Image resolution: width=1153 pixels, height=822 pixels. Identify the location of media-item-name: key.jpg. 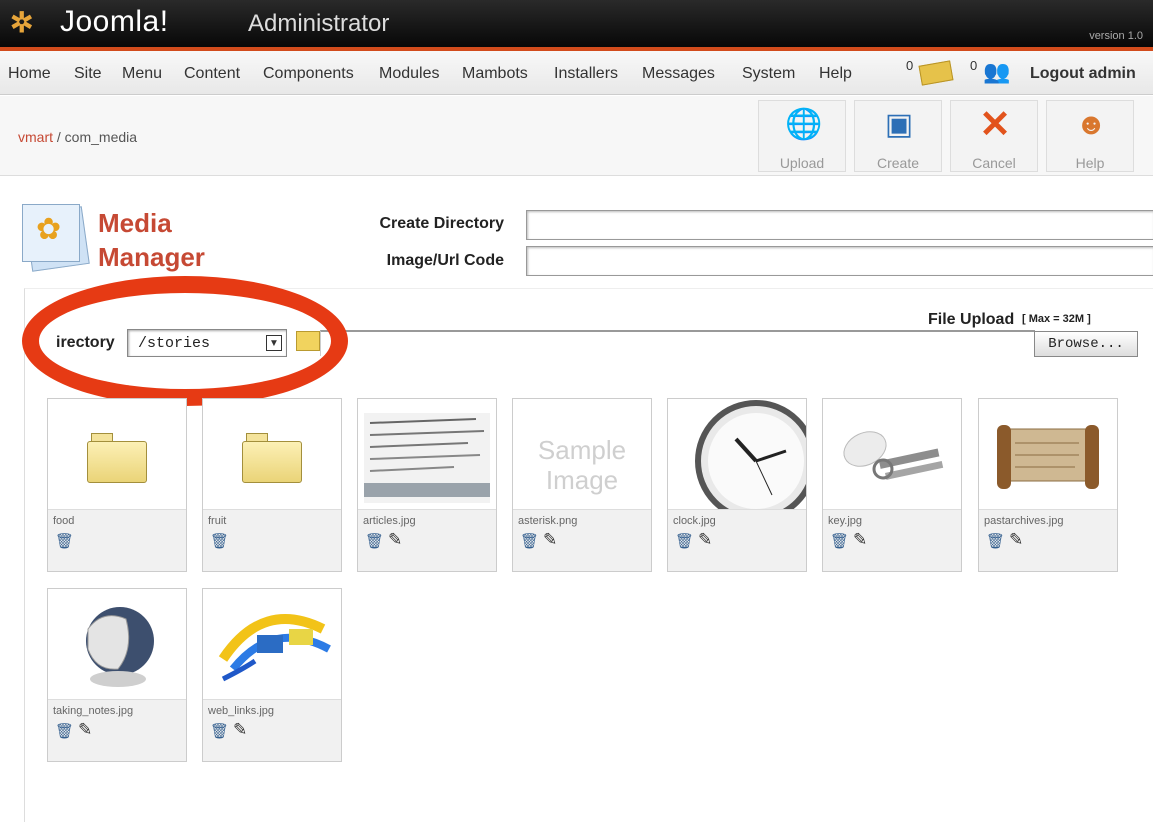
(845, 521).